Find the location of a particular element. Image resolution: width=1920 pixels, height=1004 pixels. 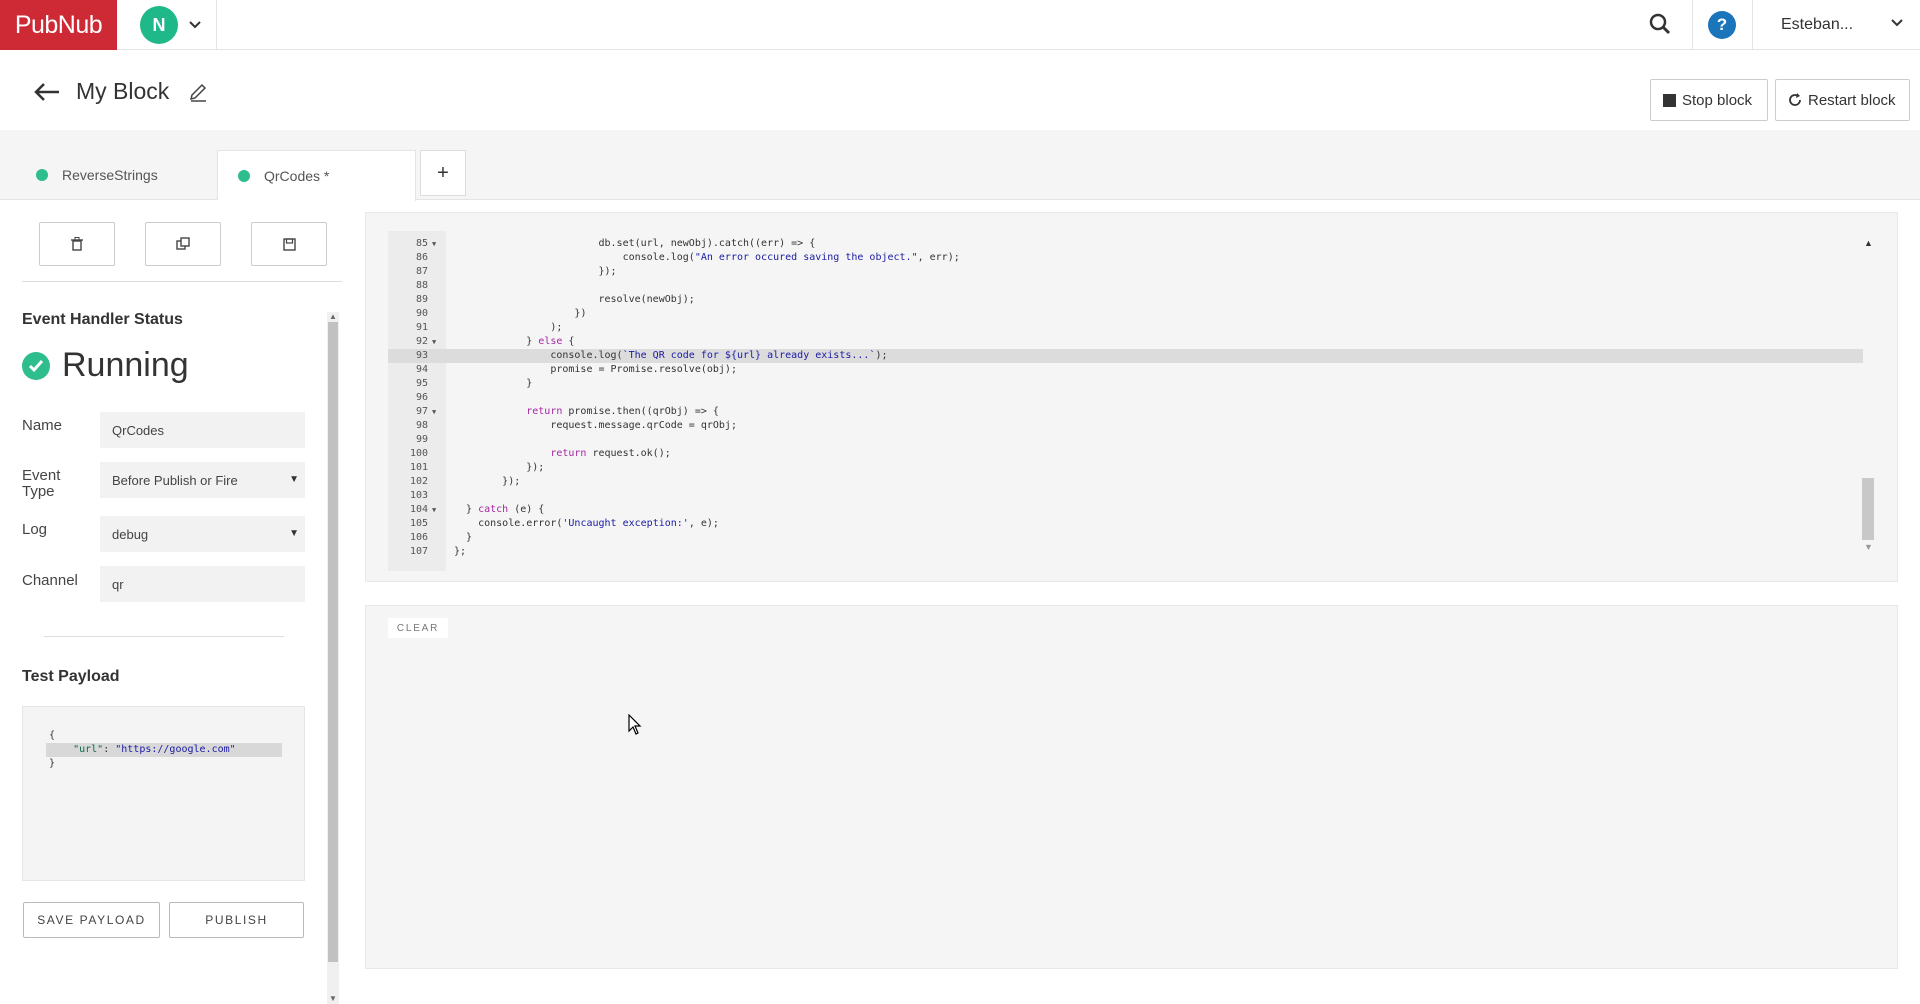

save-button is located at coordinates (289, 244).